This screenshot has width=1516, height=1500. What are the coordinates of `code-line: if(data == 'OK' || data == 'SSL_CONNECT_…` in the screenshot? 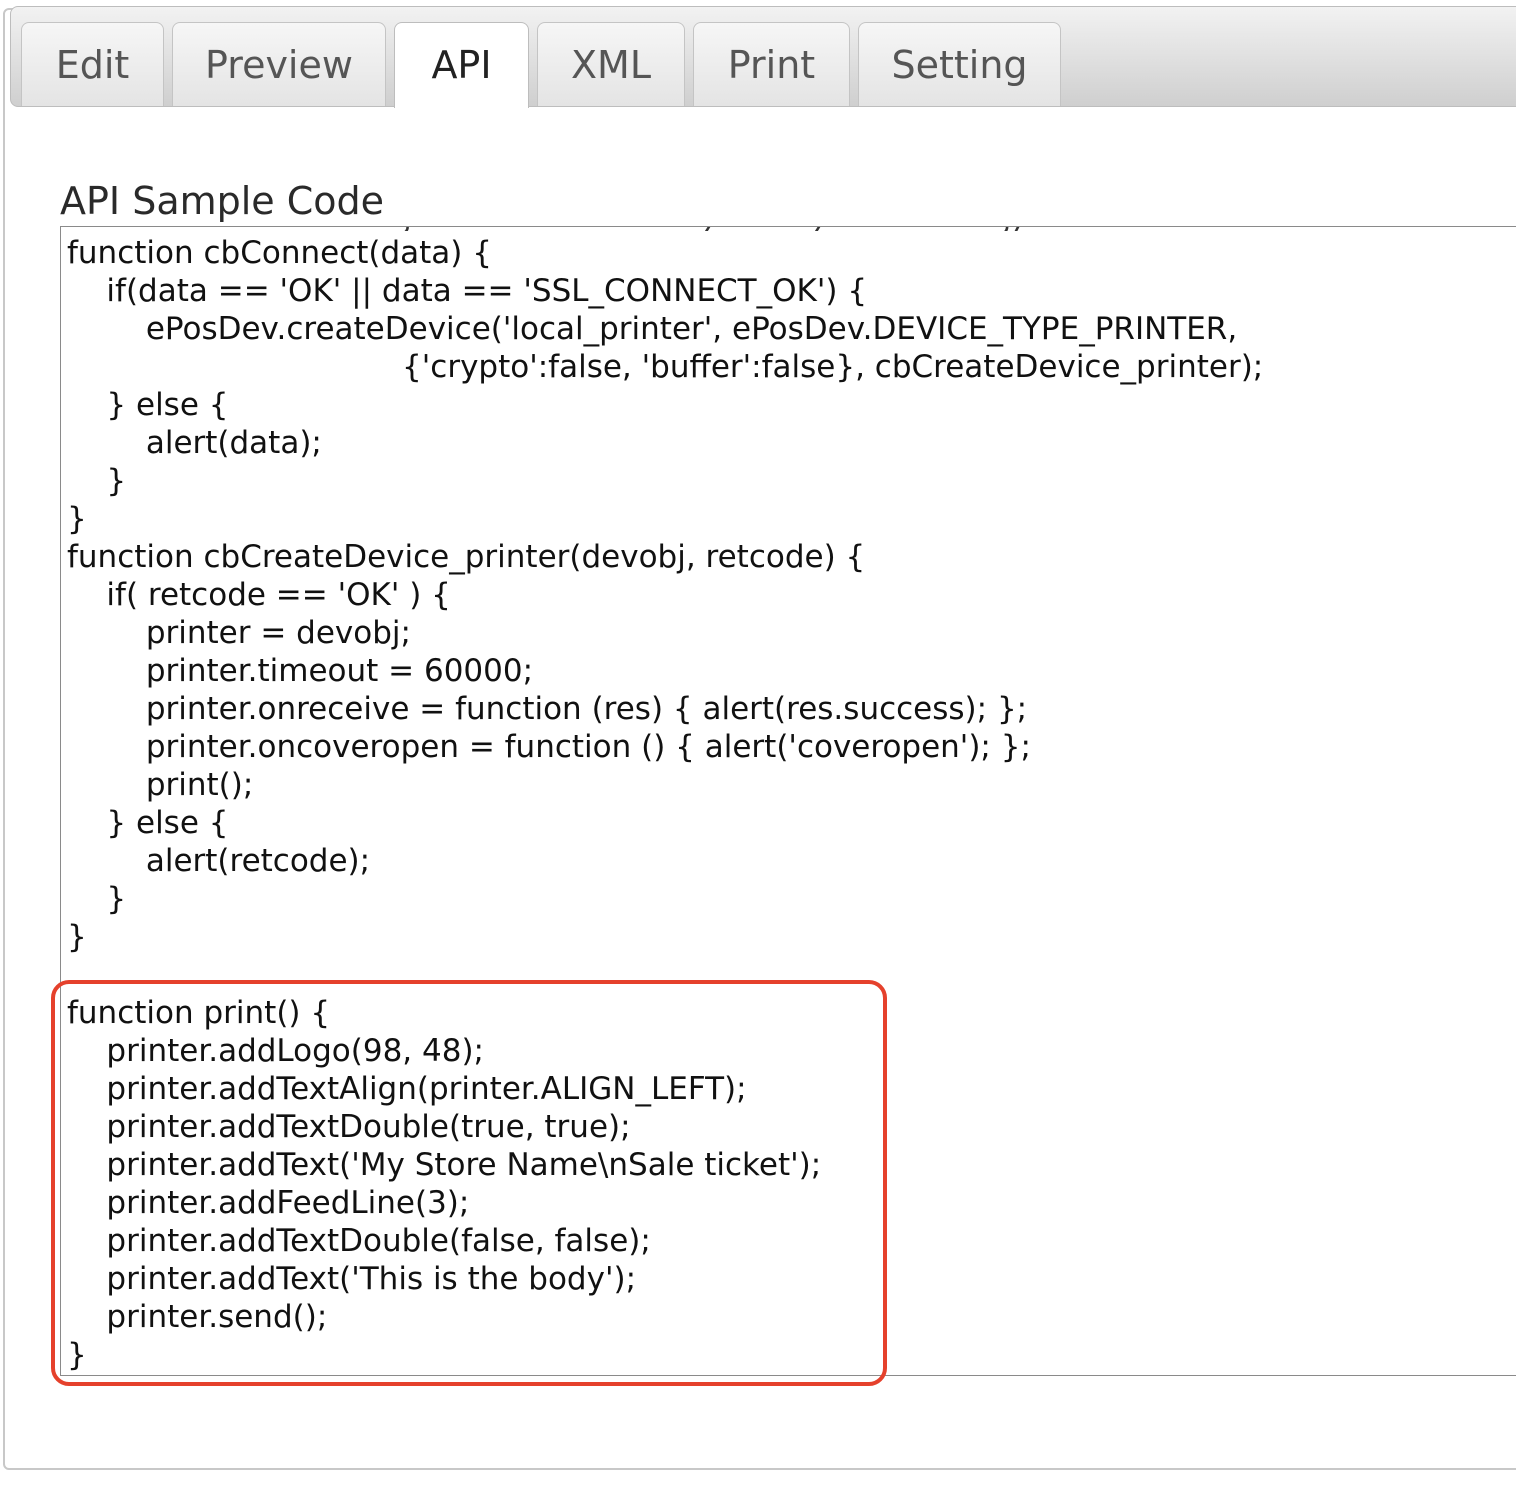 It's located at (467, 291).